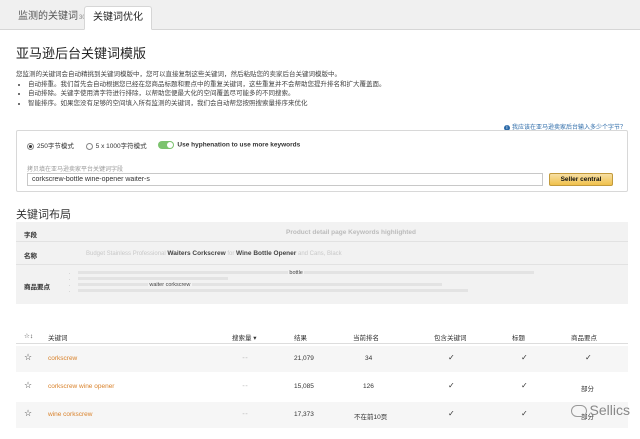 Image resolution: width=640 pixels, height=439 pixels. I want to click on rank-value: 不在前10页, so click(371, 417).